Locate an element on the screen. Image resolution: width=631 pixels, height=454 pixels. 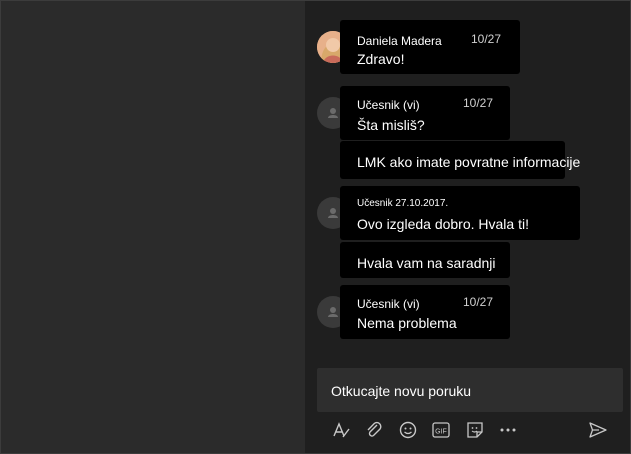
send-button is located at coordinates (598, 430).